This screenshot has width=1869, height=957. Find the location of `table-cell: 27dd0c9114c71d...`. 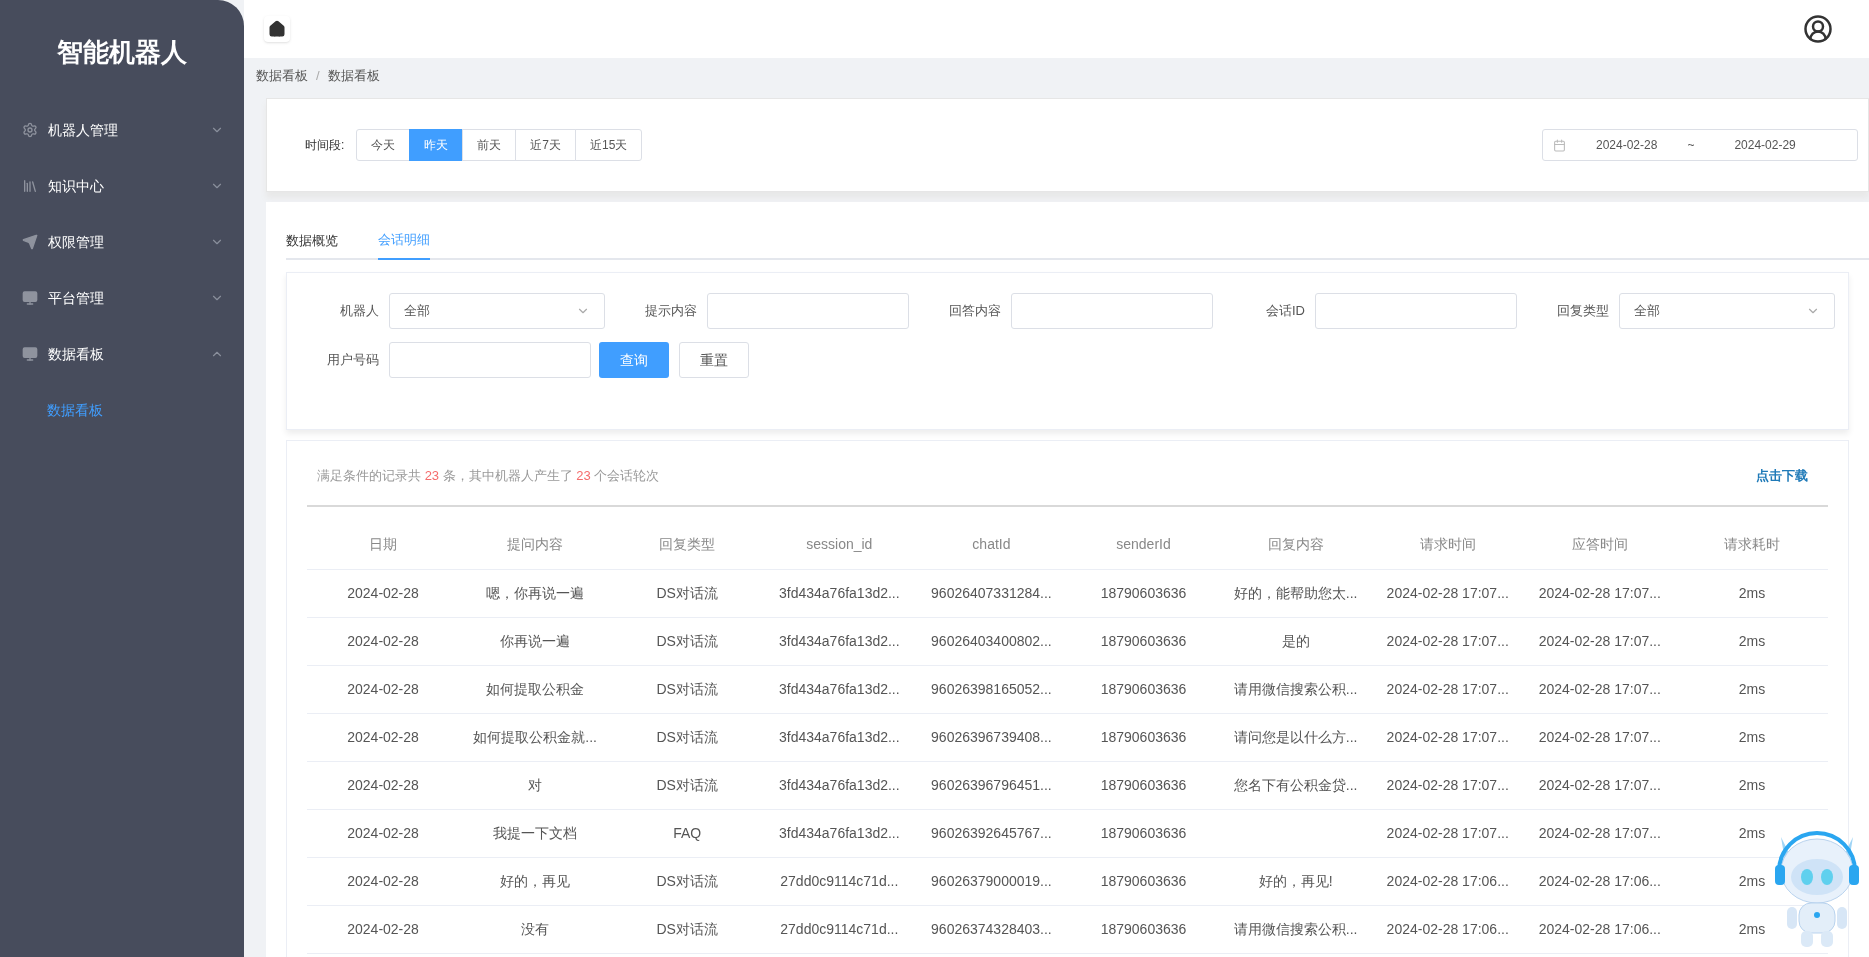

table-cell: 27dd0c9114c71d... is located at coordinates (839, 928).